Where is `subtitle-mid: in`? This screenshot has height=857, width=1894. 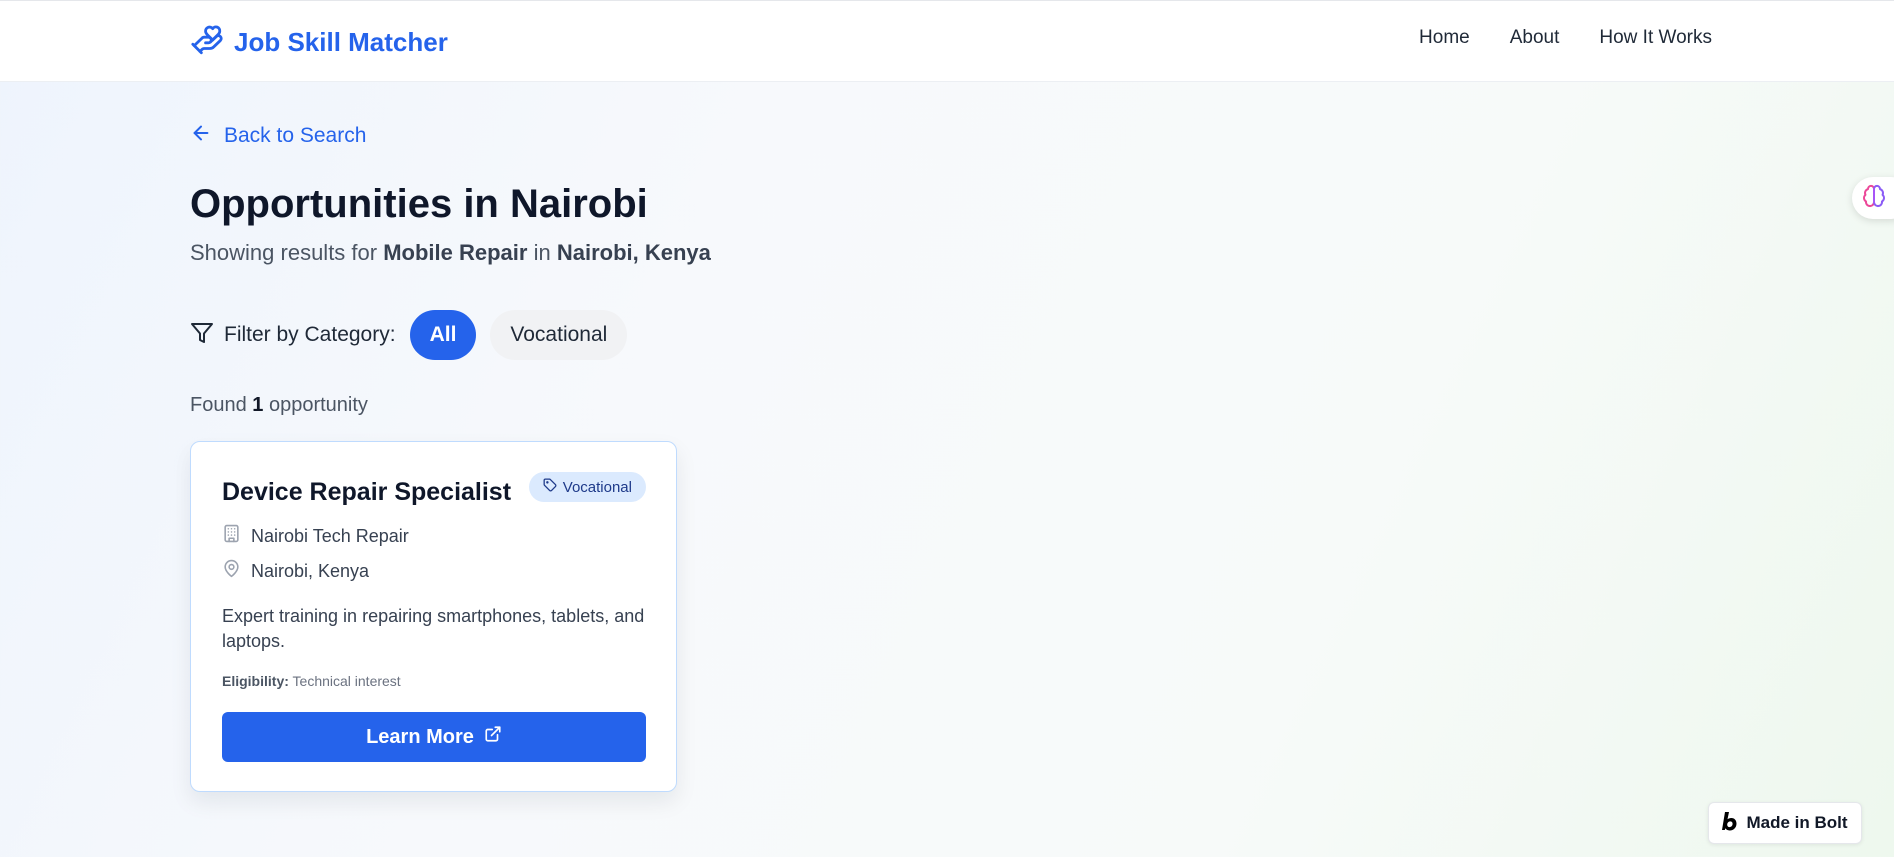
subtitle-mid: in is located at coordinates (542, 252).